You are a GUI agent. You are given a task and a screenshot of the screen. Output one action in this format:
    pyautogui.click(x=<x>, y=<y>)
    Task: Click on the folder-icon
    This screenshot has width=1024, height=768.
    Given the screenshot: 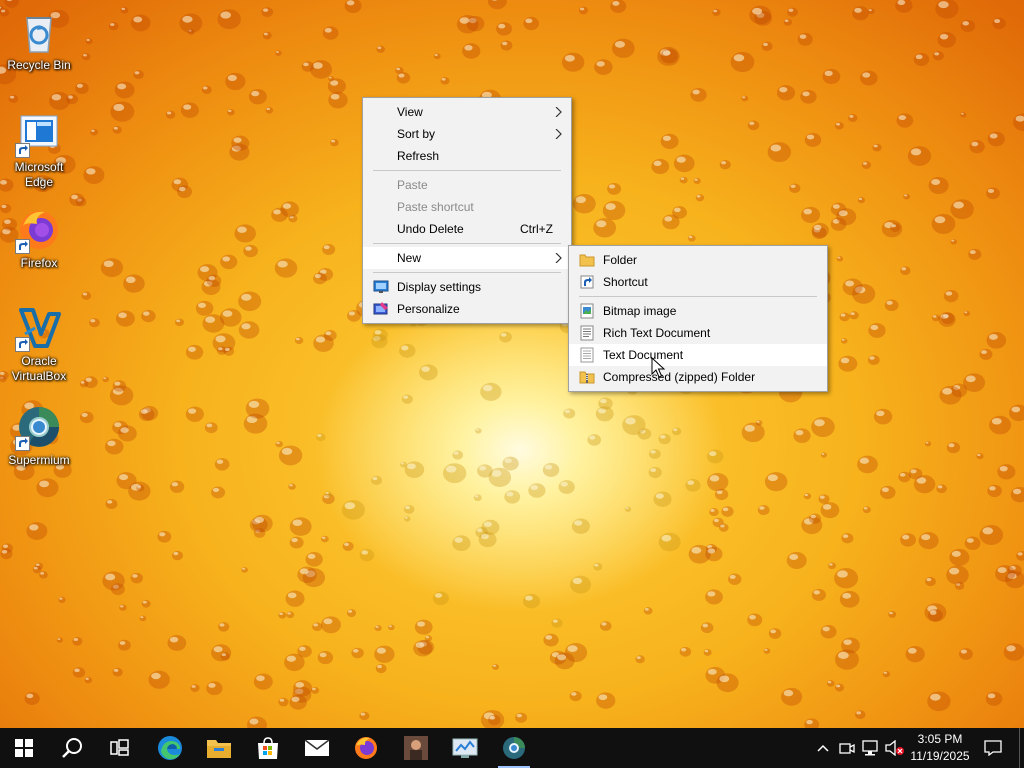 What is the action you would take?
    pyautogui.click(x=587, y=260)
    